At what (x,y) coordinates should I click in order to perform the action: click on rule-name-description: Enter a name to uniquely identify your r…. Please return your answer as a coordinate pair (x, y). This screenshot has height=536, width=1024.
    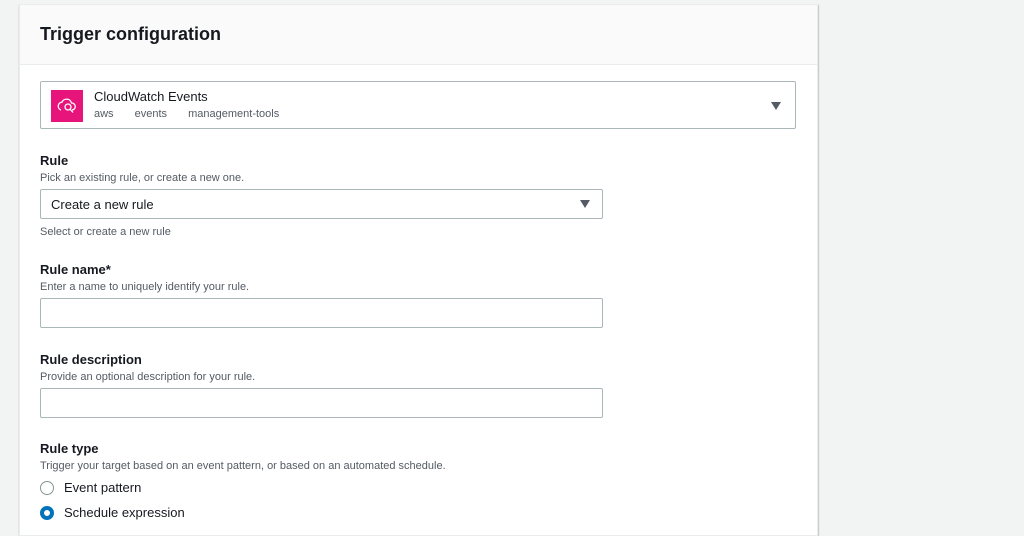
    Looking at the image, I should click on (145, 287).